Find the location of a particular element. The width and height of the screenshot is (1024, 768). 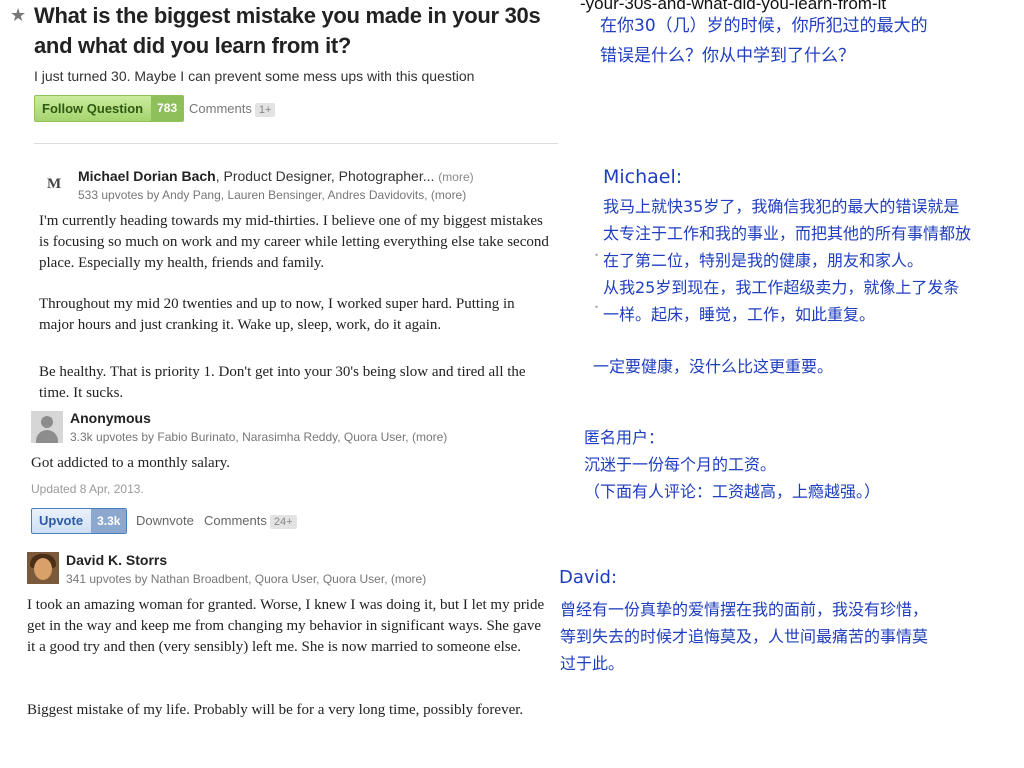

avatar-face is located at coordinates (43, 569).